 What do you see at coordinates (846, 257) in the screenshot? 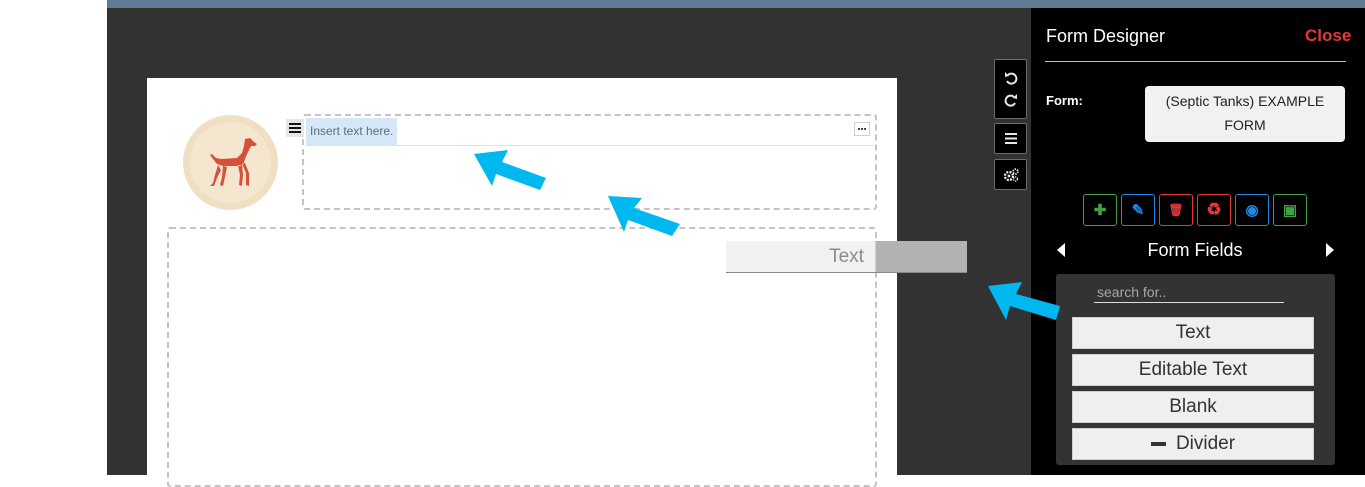
I see `dragged-text-field: Text` at bounding box center [846, 257].